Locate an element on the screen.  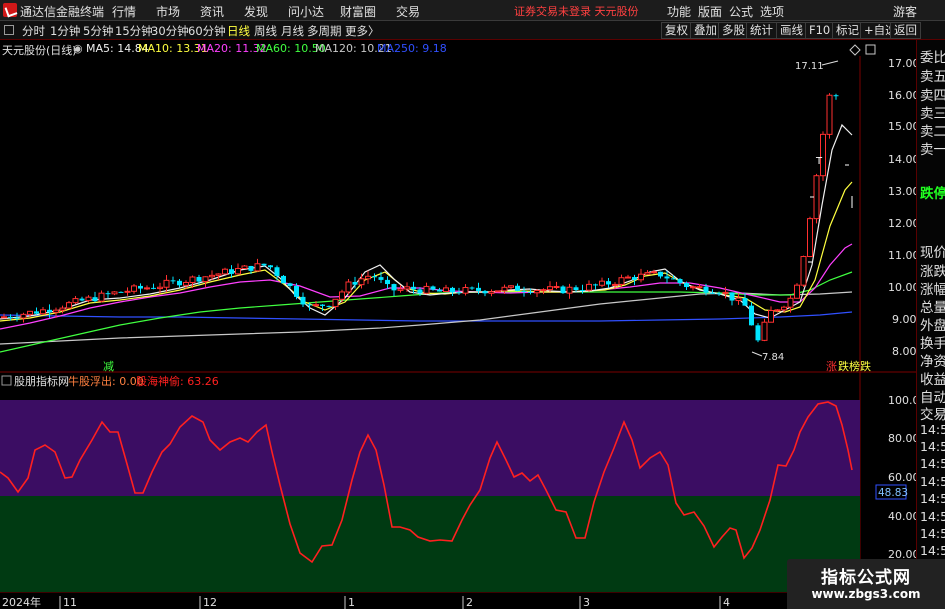
price-tick: 10.00 is located at coordinates (902, 287).